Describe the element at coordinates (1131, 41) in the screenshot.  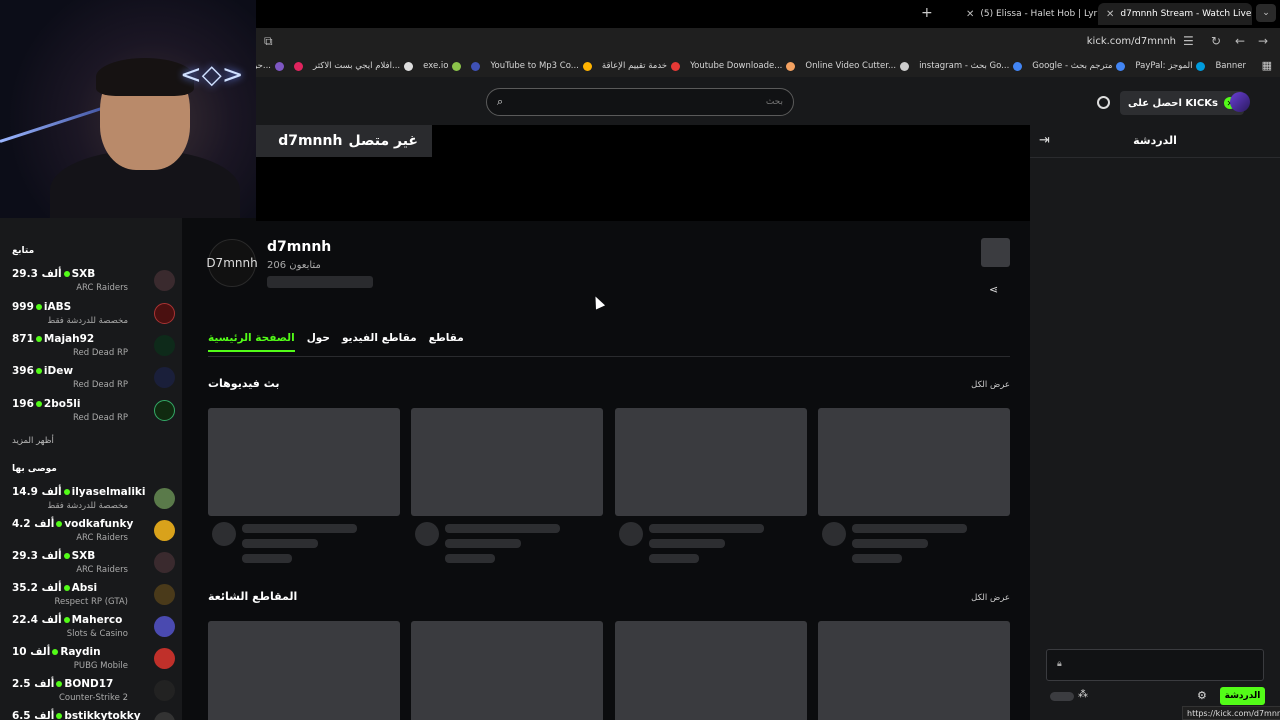
I see `url-field: kick.com/d7mnnh` at that location.